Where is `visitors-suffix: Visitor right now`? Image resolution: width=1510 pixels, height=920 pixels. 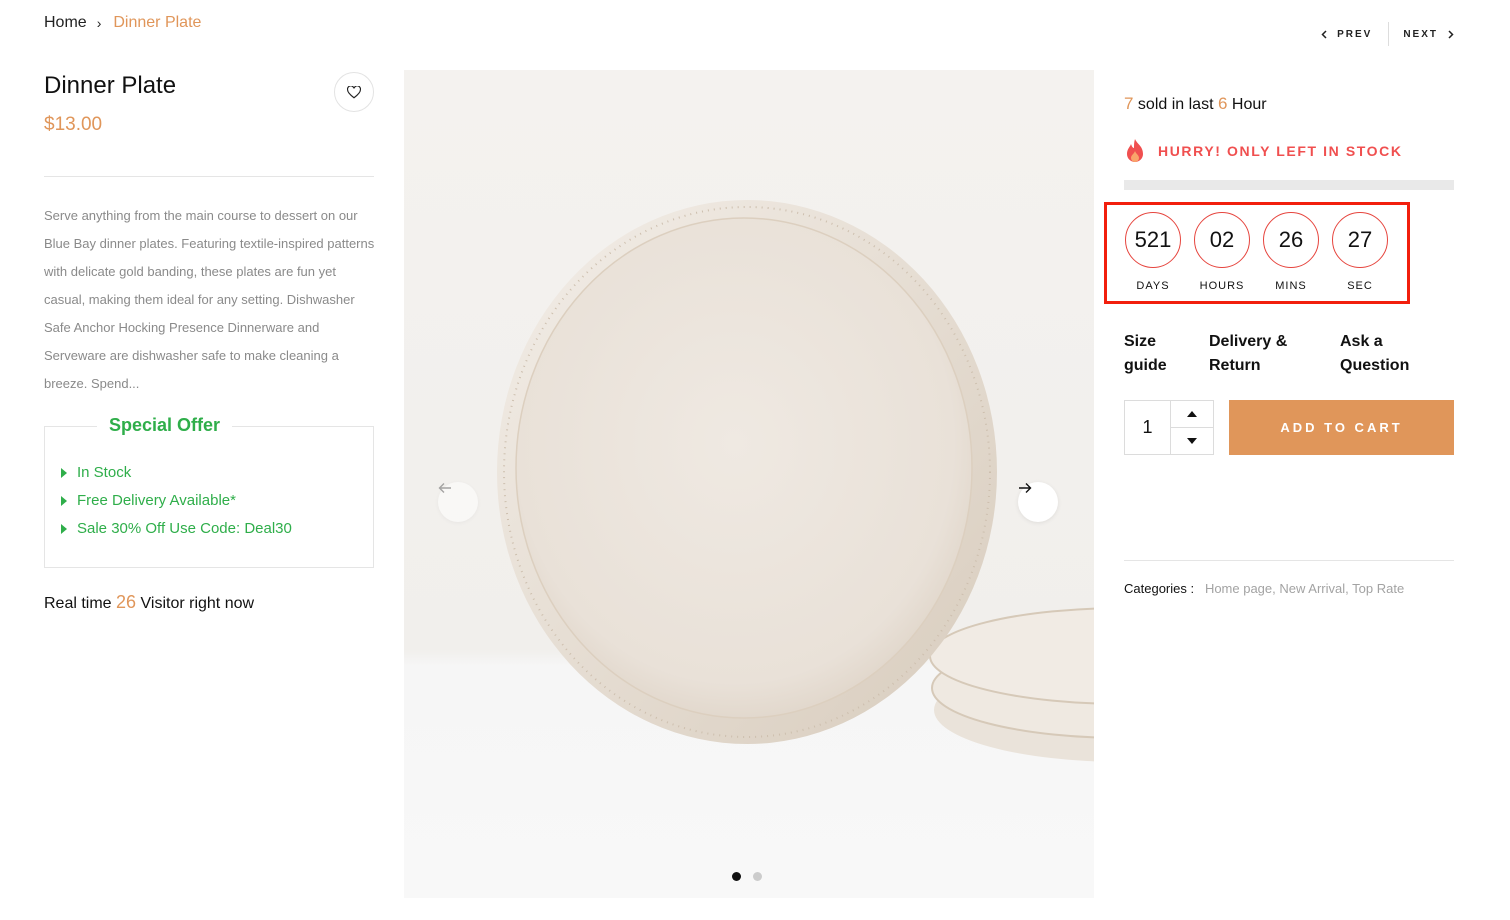 visitors-suffix: Visitor right now is located at coordinates (197, 603).